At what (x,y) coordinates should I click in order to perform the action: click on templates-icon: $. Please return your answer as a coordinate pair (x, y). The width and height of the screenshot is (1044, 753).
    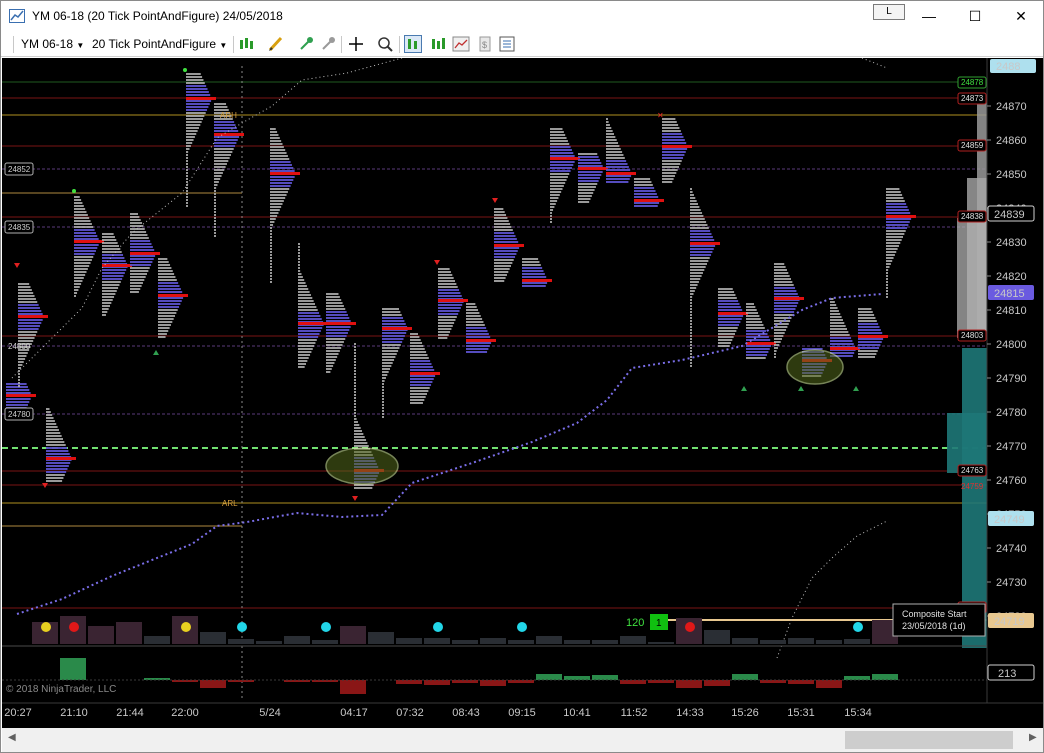
    Looking at the image, I should click on (485, 44).